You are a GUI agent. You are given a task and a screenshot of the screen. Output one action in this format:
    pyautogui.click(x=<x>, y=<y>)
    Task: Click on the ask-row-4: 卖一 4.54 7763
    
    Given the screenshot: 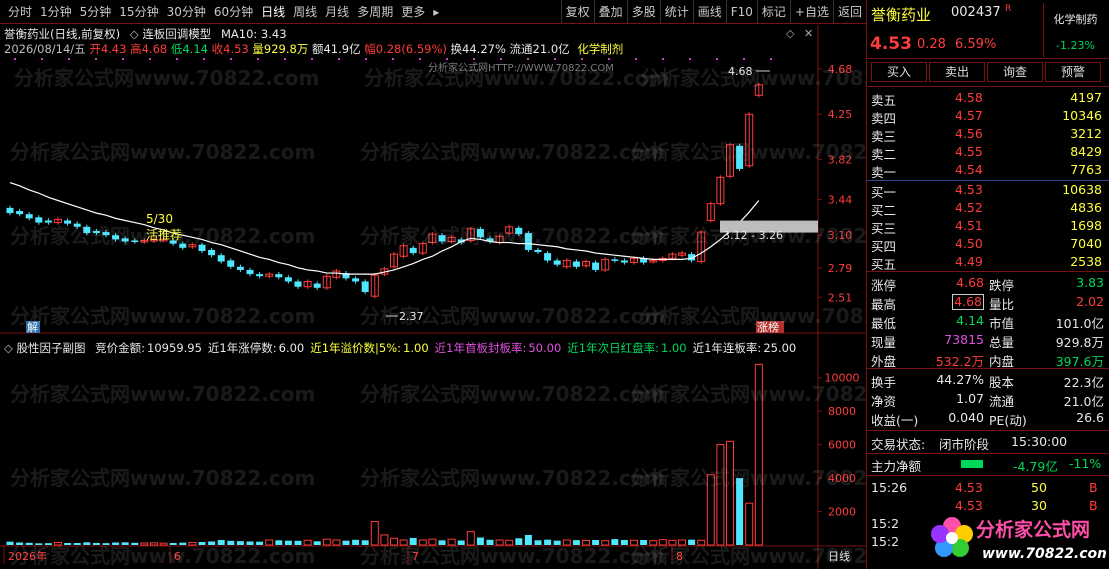 What is the action you would take?
    pyautogui.click(x=988, y=171)
    